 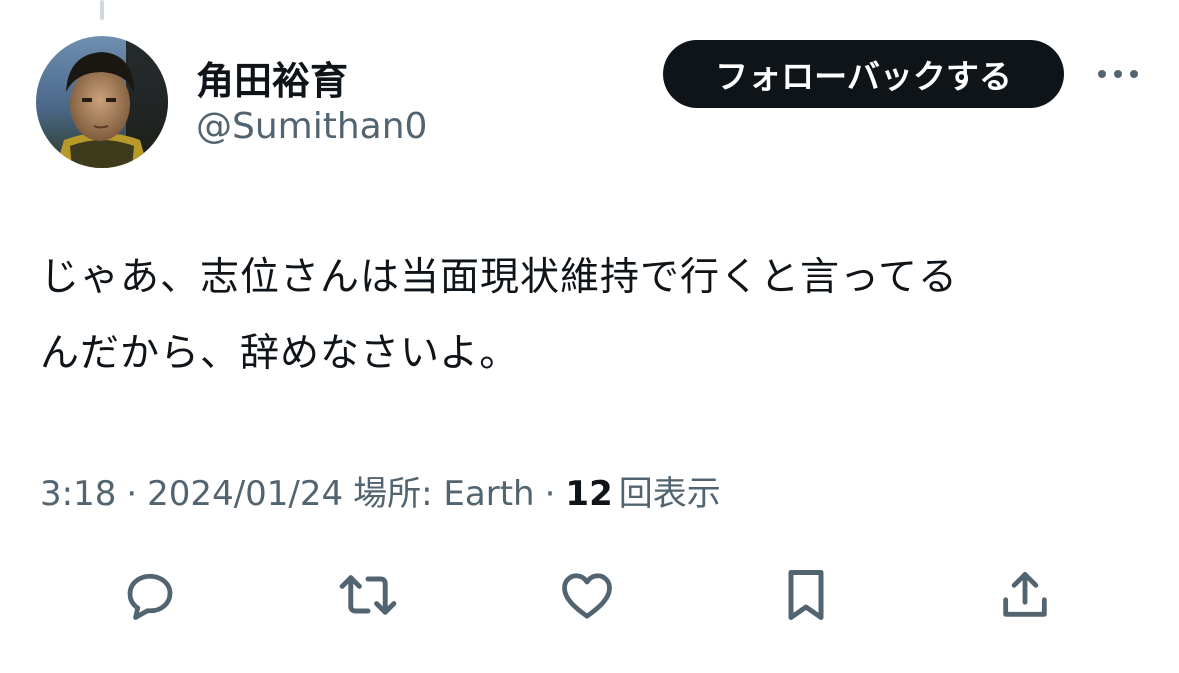 I want to click on bookmark-icon, so click(x=806, y=595).